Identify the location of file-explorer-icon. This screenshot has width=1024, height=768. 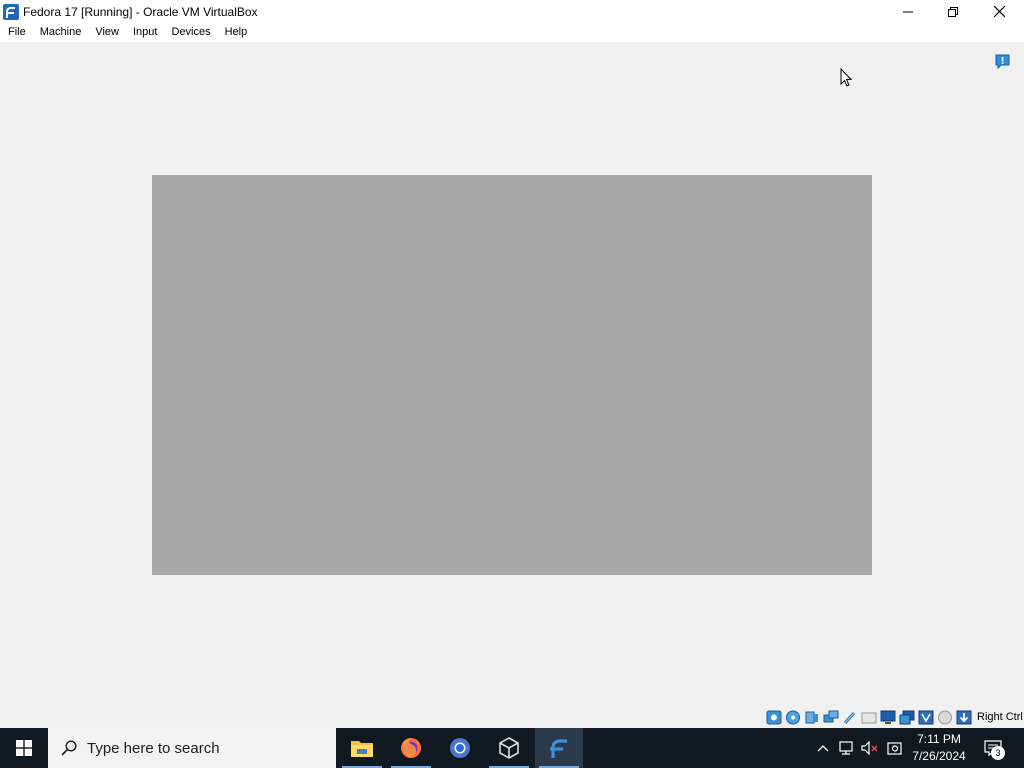
(362, 749).